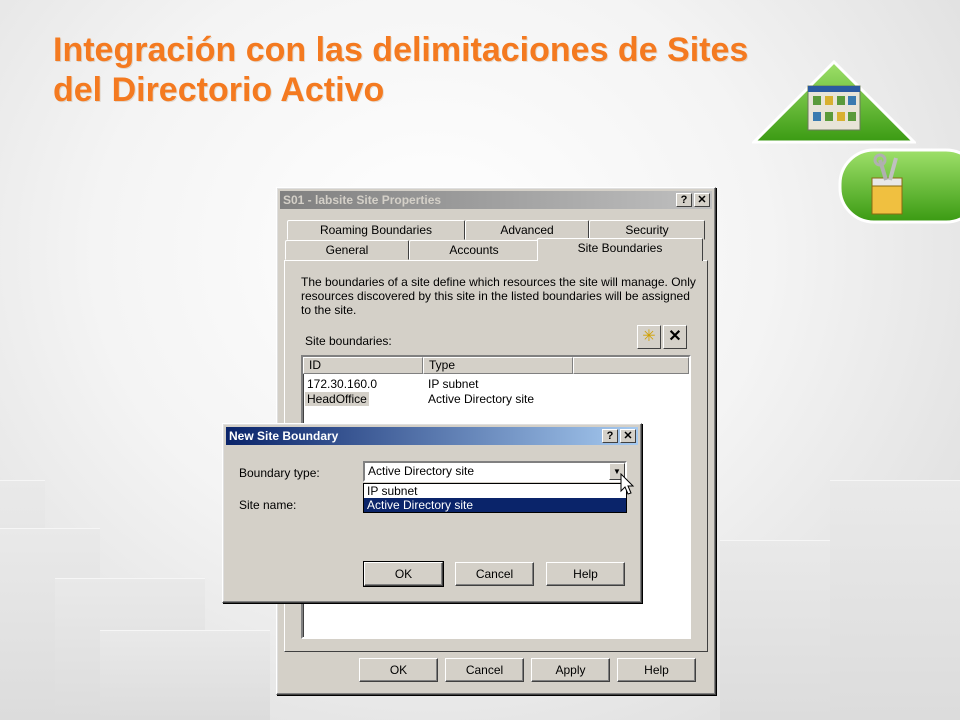 The image size is (960, 720). Describe the element at coordinates (585, 574) in the screenshot. I see `boundary-help-button: Help` at that location.